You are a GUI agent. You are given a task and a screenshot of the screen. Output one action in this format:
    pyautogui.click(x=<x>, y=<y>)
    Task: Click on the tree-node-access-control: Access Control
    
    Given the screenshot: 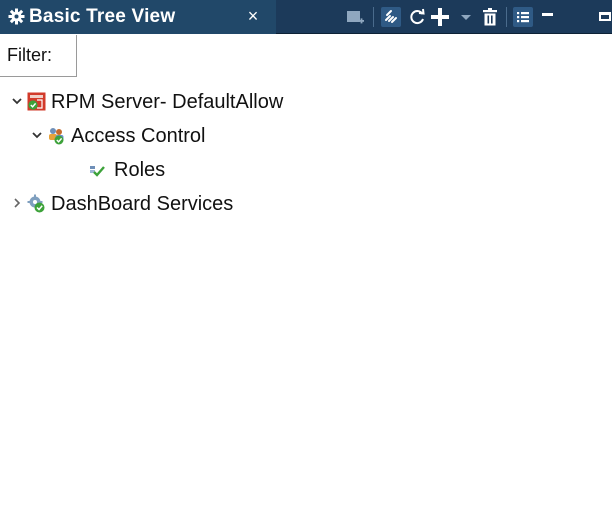 What is the action you would take?
    pyautogui.click(x=306, y=136)
    